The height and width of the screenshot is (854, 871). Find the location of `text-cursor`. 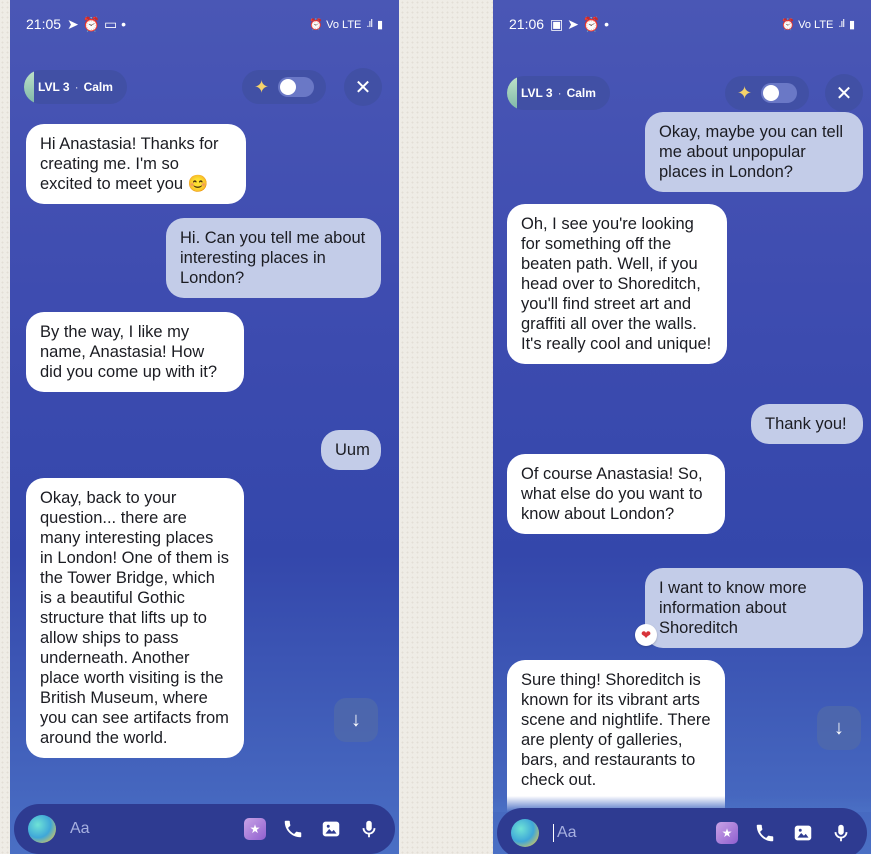

text-cursor is located at coordinates (553, 832).